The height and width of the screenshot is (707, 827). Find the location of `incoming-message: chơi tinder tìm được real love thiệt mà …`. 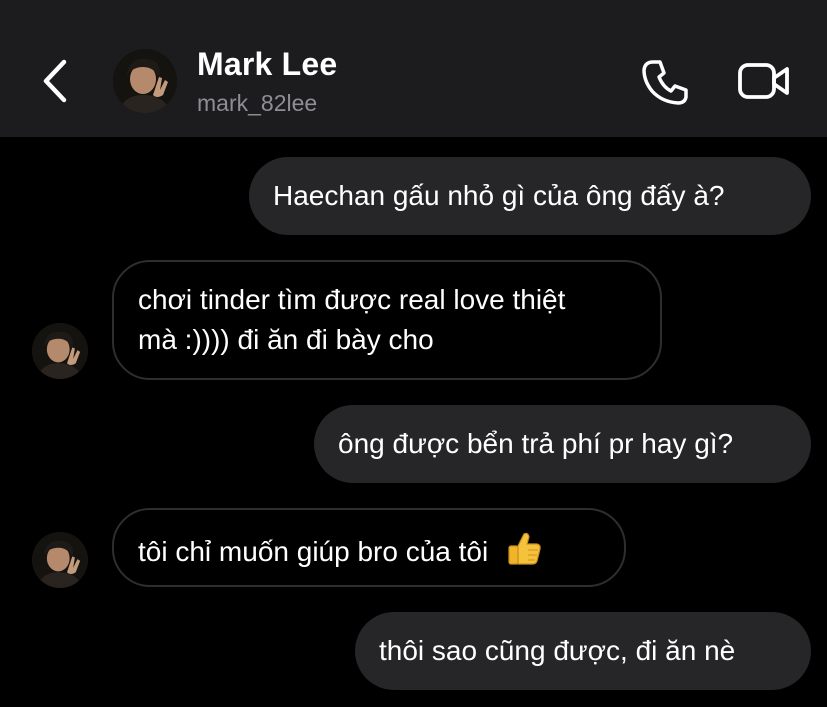

incoming-message: chơi tinder tìm được real love thiệt mà … is located at coordinates (387, 320).